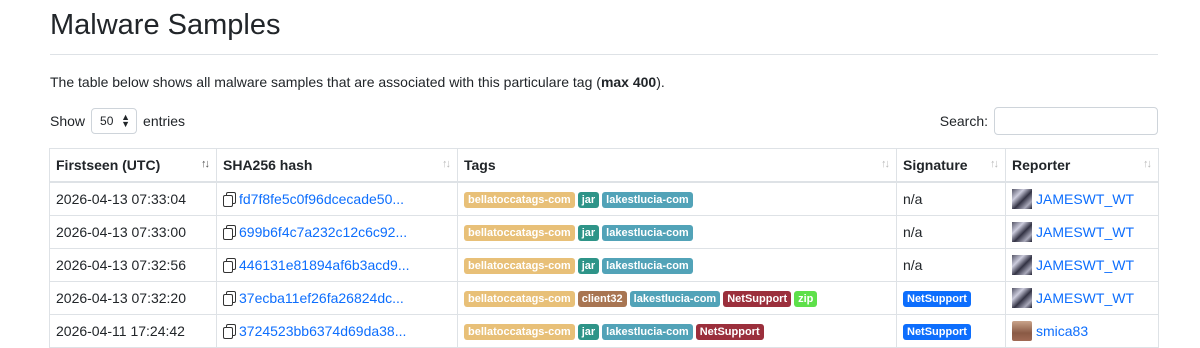  I want to click on header-label: Tags, so click(480, 165).